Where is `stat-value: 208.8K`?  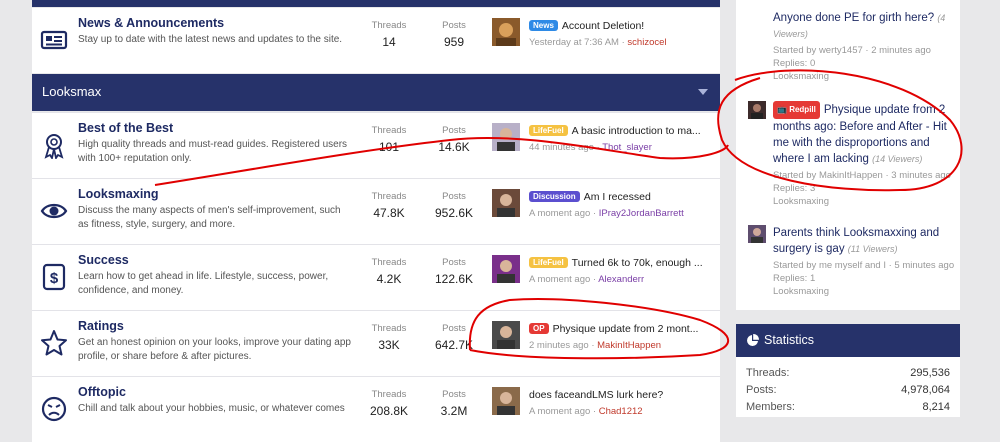 stat-value: 208.8K is located at coordinates (389, 411).